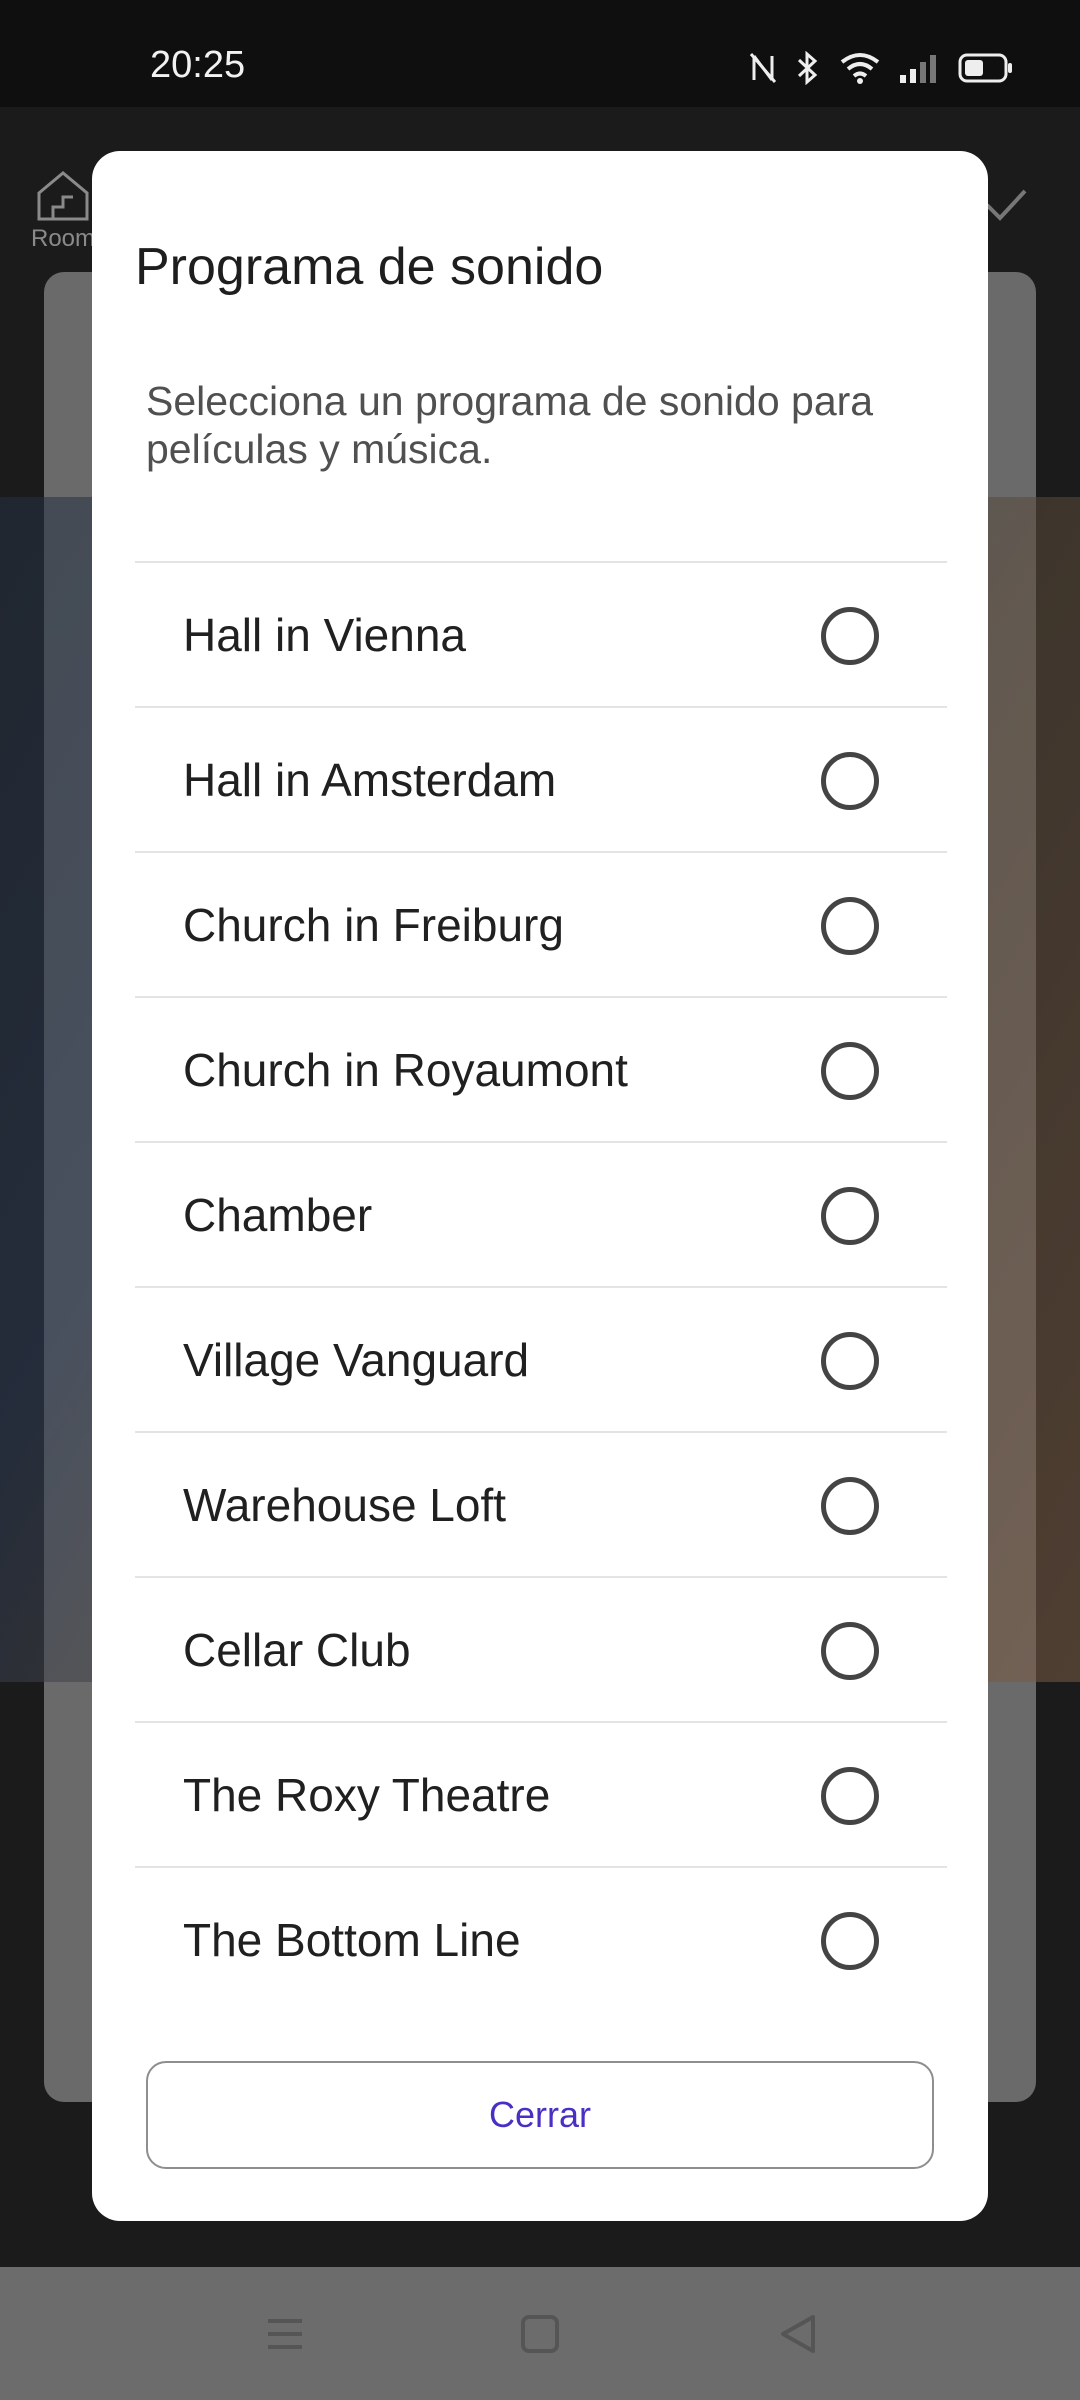  I want to click on battery-icon, so click(986, 68).